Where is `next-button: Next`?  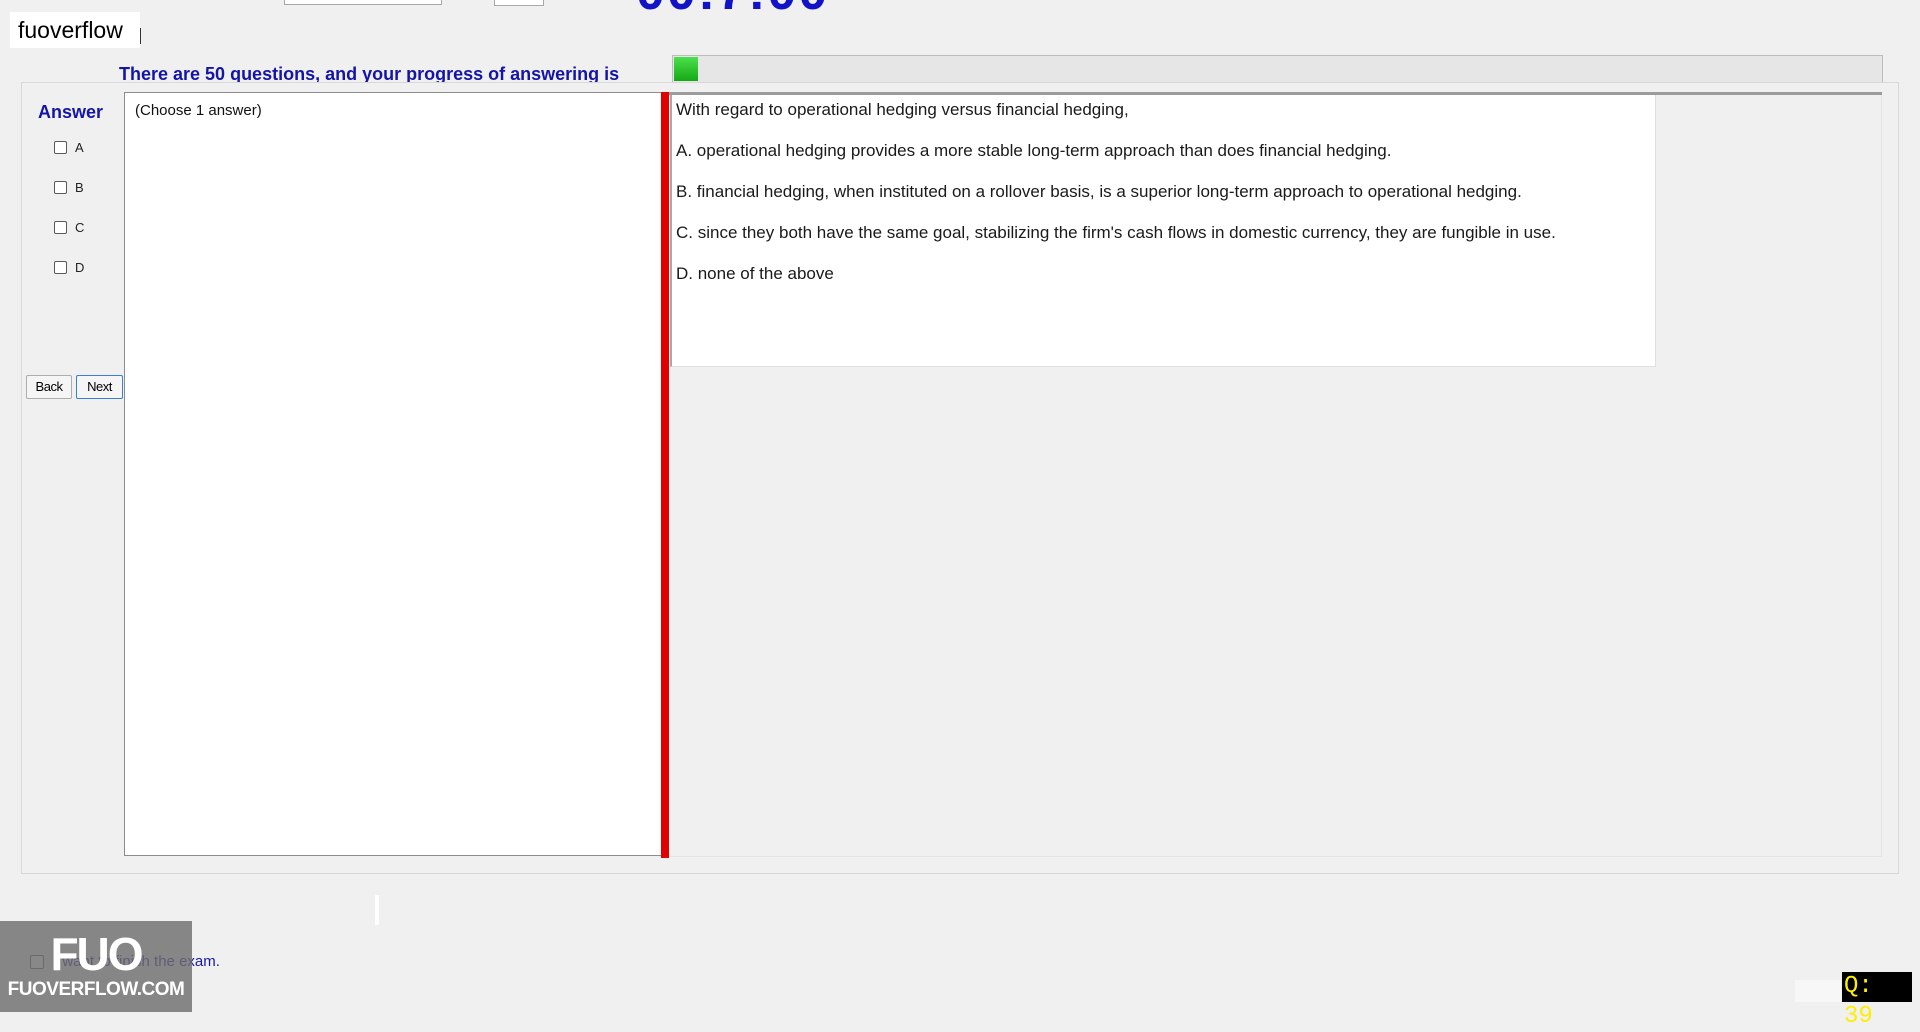 next-button: Next is located at coordinates (99, 387).